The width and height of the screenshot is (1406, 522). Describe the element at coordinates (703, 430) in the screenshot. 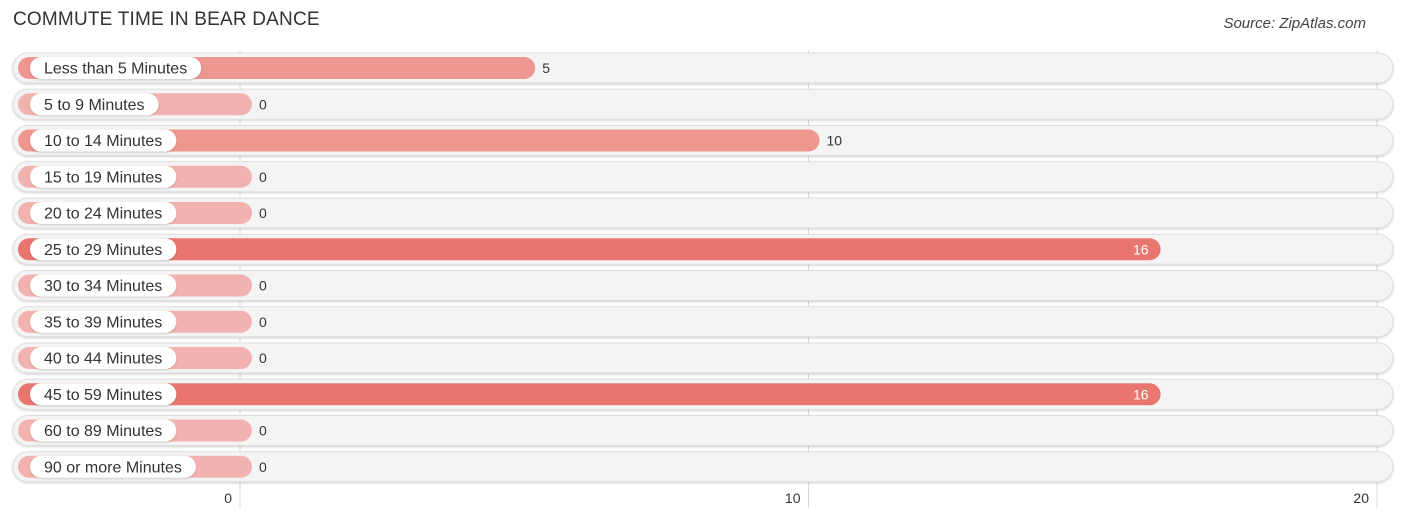

I see `bar-row: 60 to 89 Minutes 0` at that location.